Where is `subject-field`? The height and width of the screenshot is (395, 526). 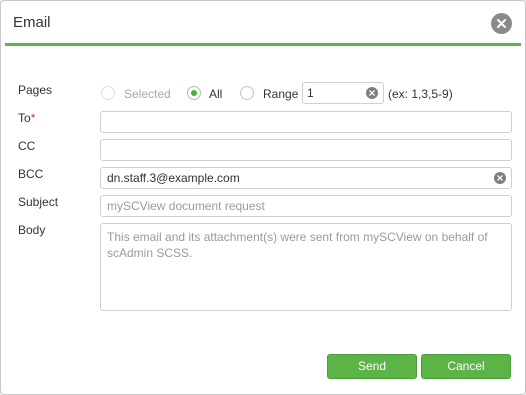
subject-field is located at coordinates (306, 206).